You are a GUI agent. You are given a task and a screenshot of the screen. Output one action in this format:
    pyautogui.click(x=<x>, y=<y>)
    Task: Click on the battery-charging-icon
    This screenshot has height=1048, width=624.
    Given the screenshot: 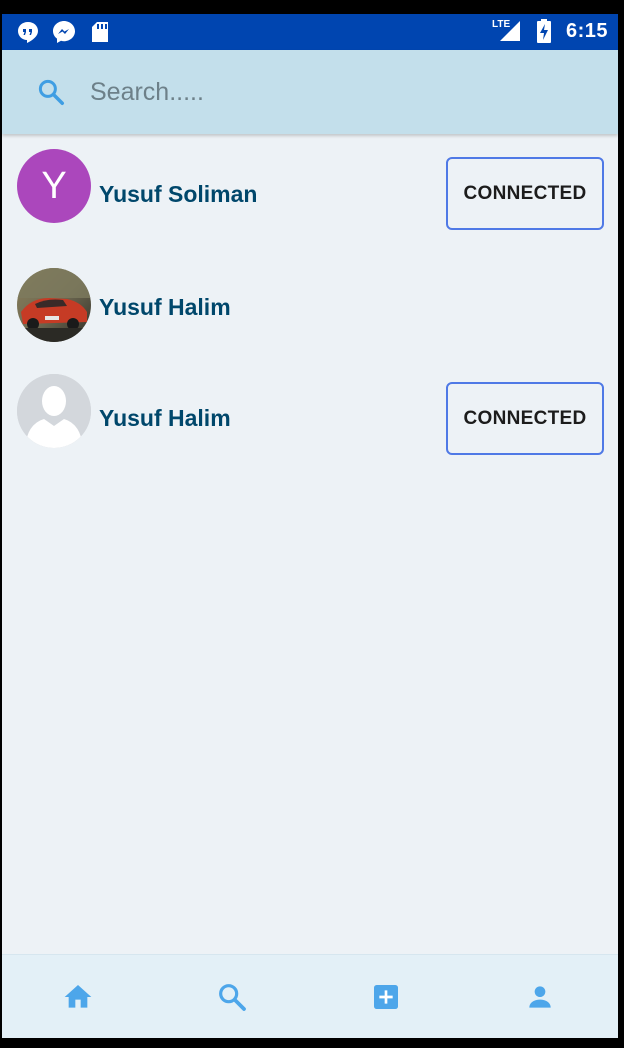 What is the action you would take?
    pyautogui.click(x=544, y=31)
    